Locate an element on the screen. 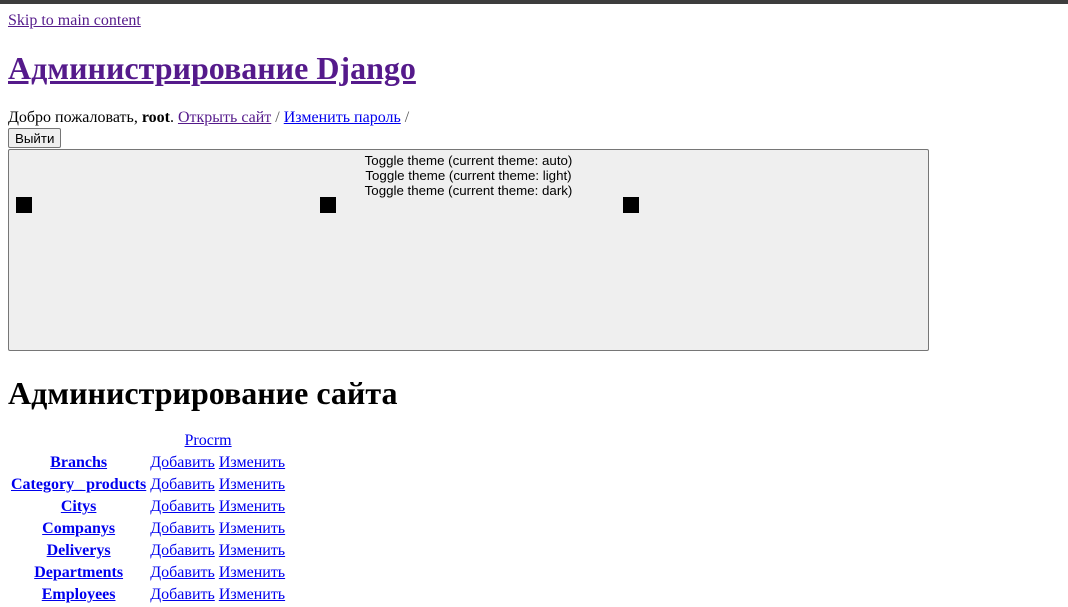  model-link: Branchs is located at coordinates (78, 462).